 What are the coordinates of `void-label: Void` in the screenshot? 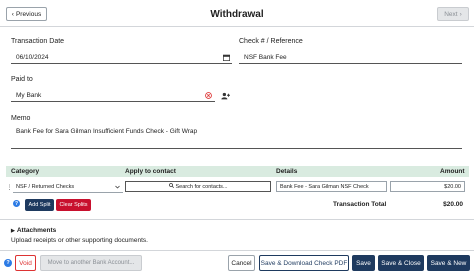 It's located at (25, 263).